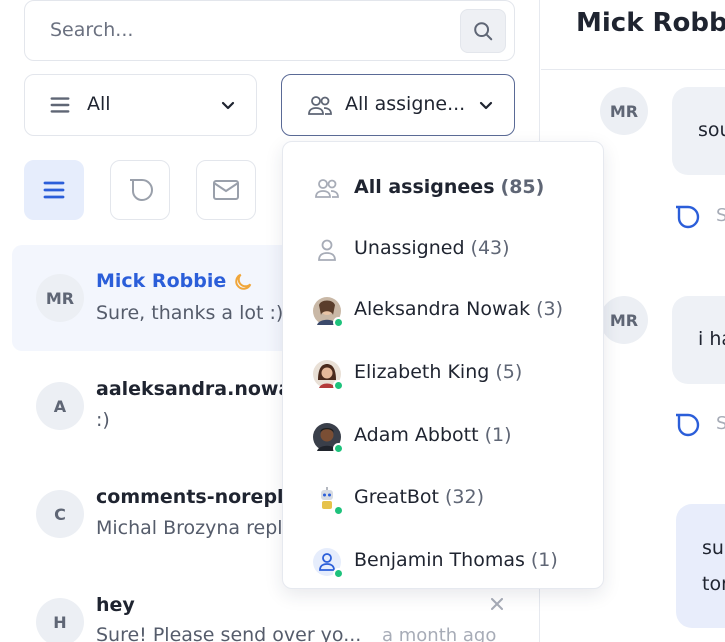 The height and width of the screenshot is (642, 725). I want to click on dropdown-item-label: Benjamin Thomas, so click(439, 560).